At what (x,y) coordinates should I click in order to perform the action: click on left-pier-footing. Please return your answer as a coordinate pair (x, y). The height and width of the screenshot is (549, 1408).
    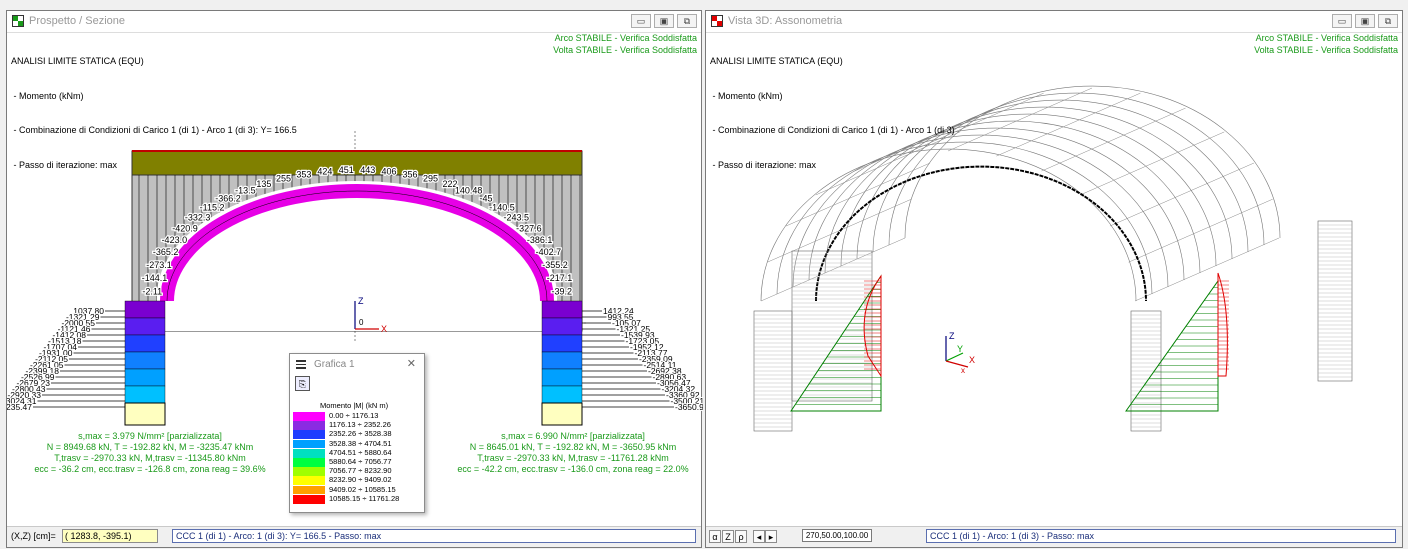
    Looking at the image, I should click on (145, 414).